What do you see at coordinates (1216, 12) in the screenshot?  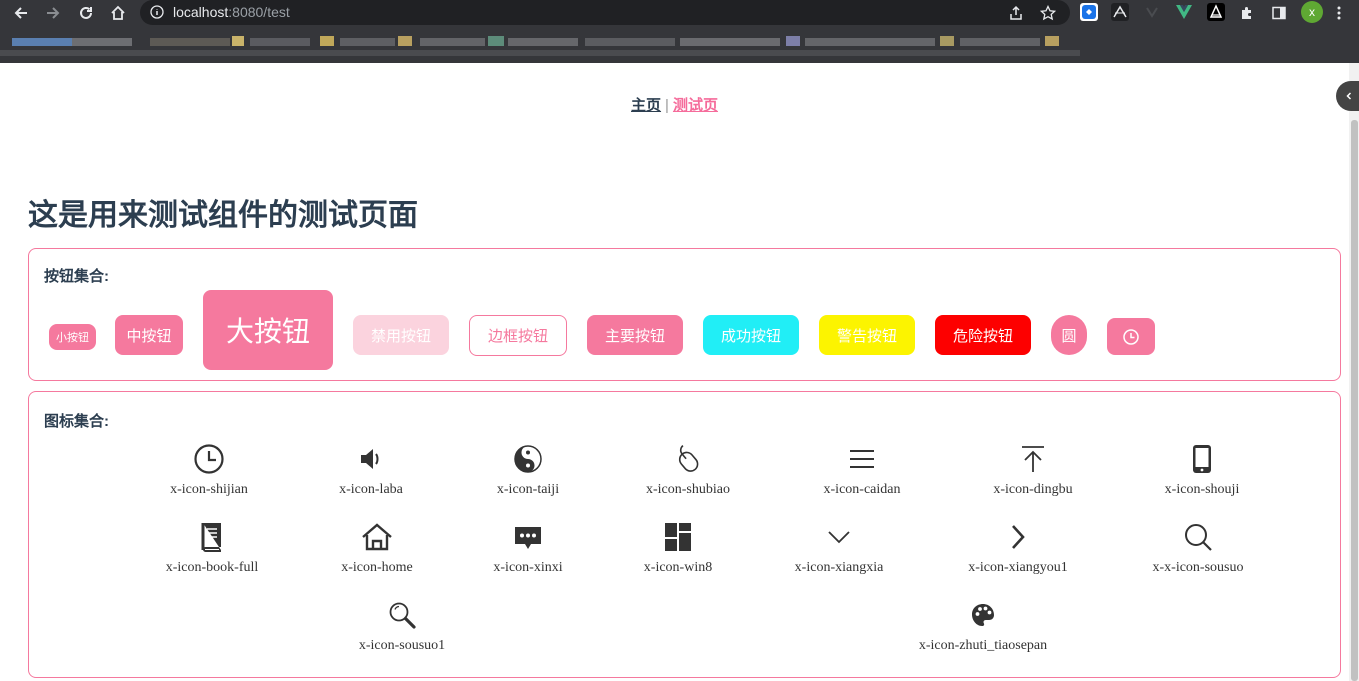 I see `extension-5-icon` at bounding box center [1216, 12].